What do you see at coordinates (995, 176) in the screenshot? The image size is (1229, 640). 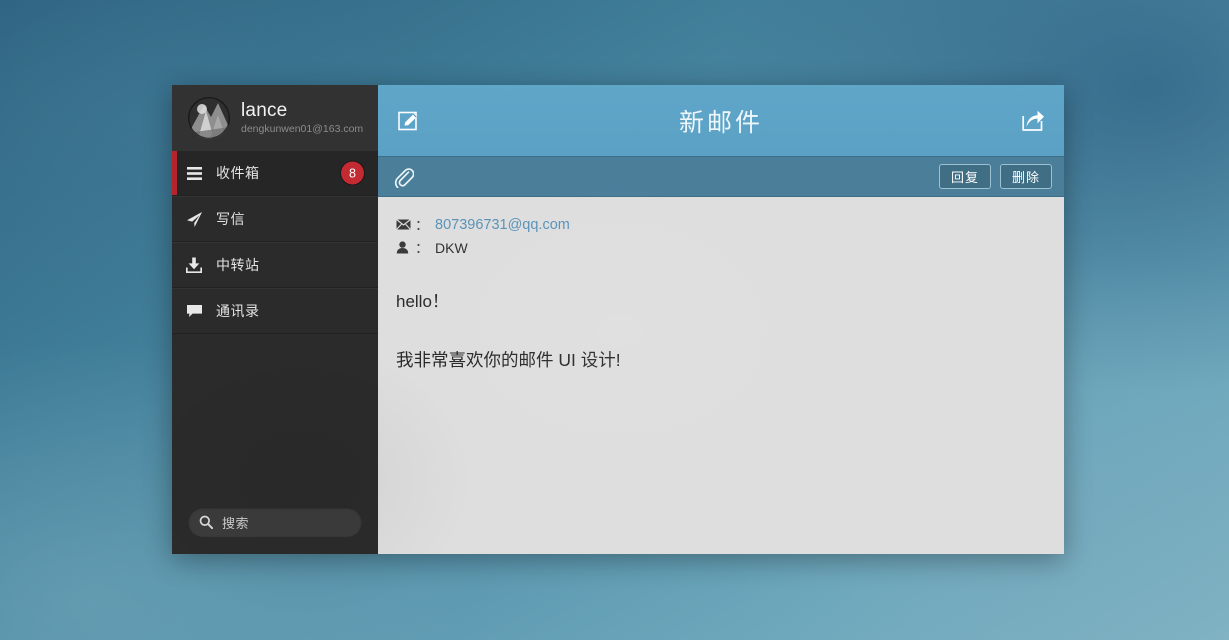 I see `toolbar-actions: 回复 删除` at bounding box center [995, 176].